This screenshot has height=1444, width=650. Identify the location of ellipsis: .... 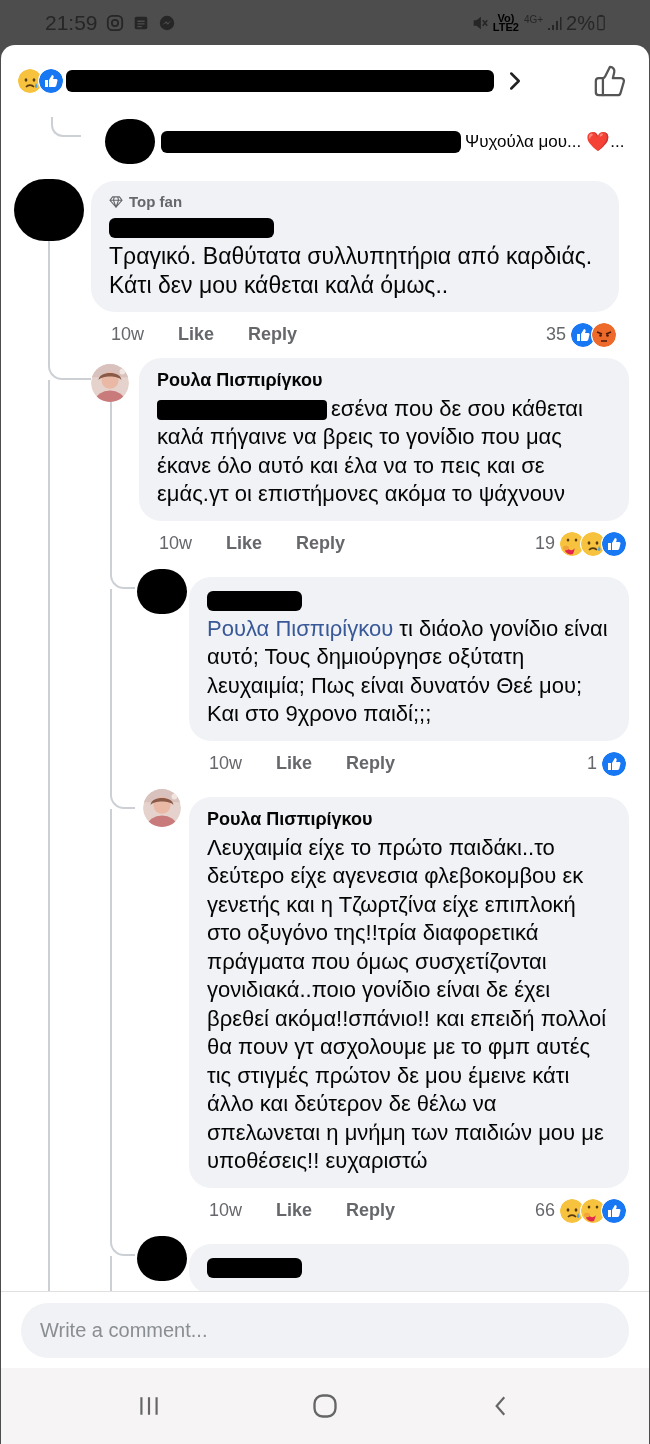
(617, 142).